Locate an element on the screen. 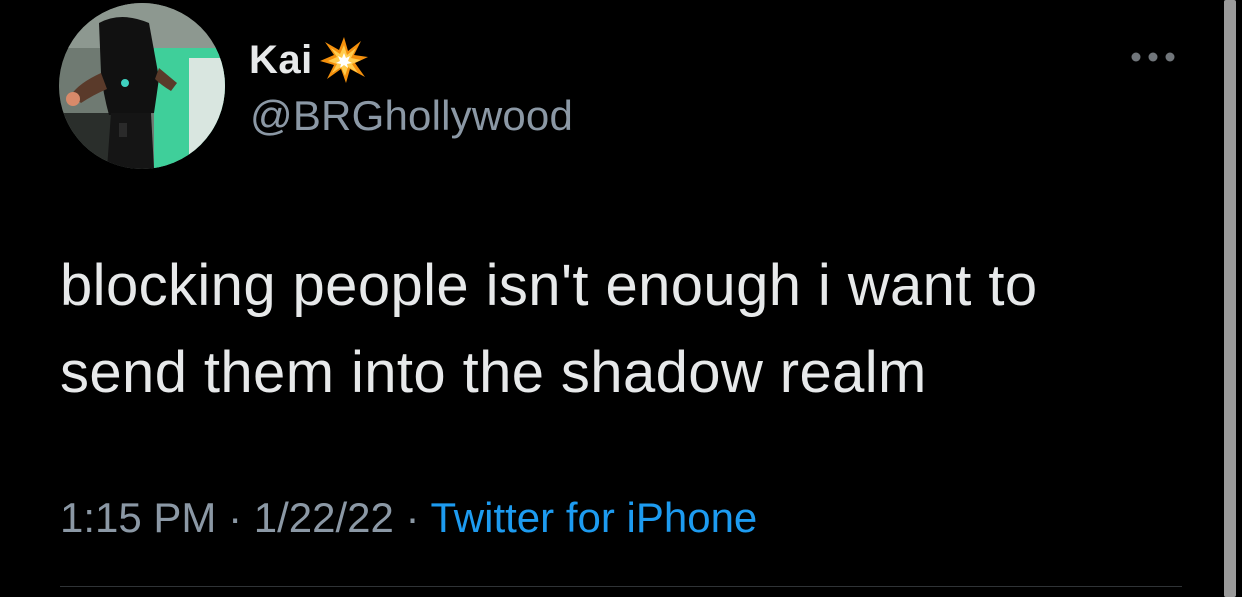 This screenshot has width=1242, height=597. tweet-metadata: 1:15 PM · 1/22/22 · Twitter for iPhone is located at coordinates (408, 518).